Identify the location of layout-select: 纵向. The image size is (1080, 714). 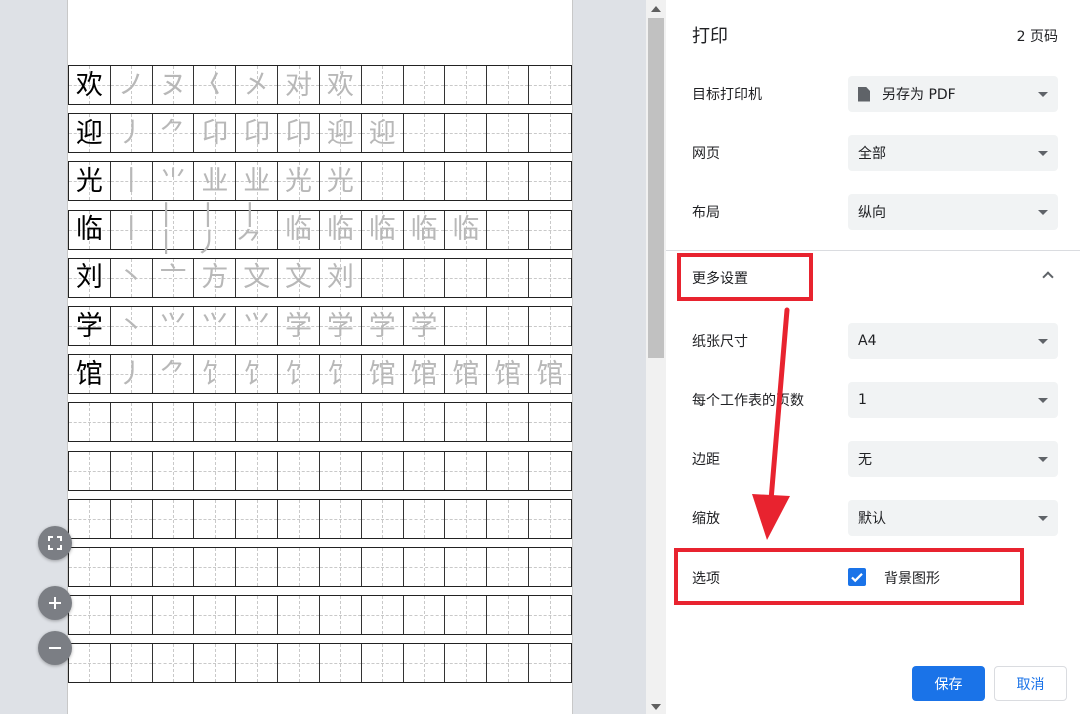
(953, 212).